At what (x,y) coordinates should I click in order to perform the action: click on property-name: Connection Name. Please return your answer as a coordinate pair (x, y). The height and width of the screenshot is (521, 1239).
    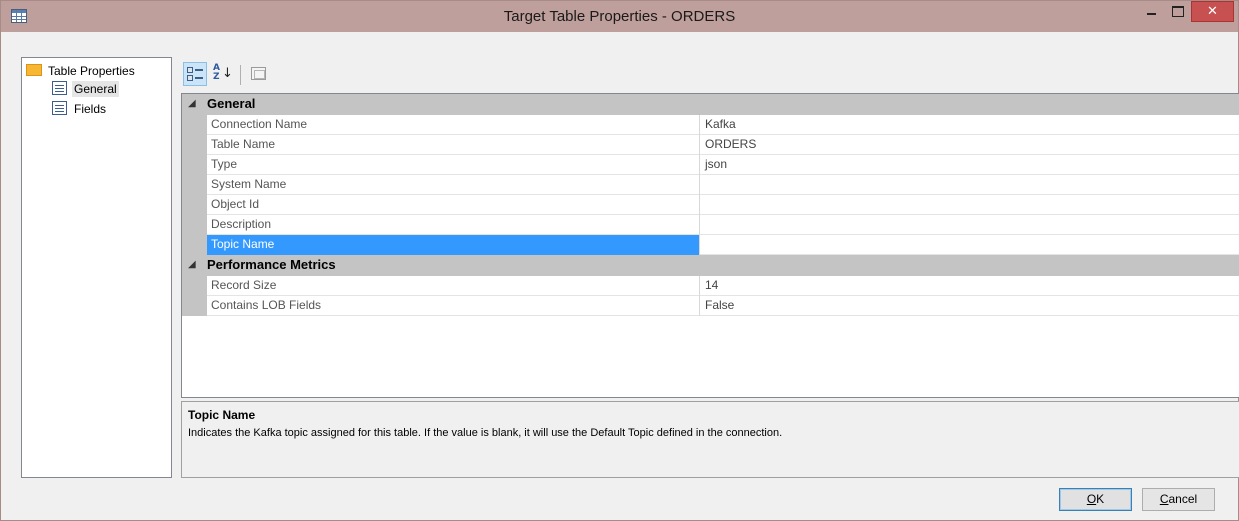
    Looking at the image, I should click on (453, 125).